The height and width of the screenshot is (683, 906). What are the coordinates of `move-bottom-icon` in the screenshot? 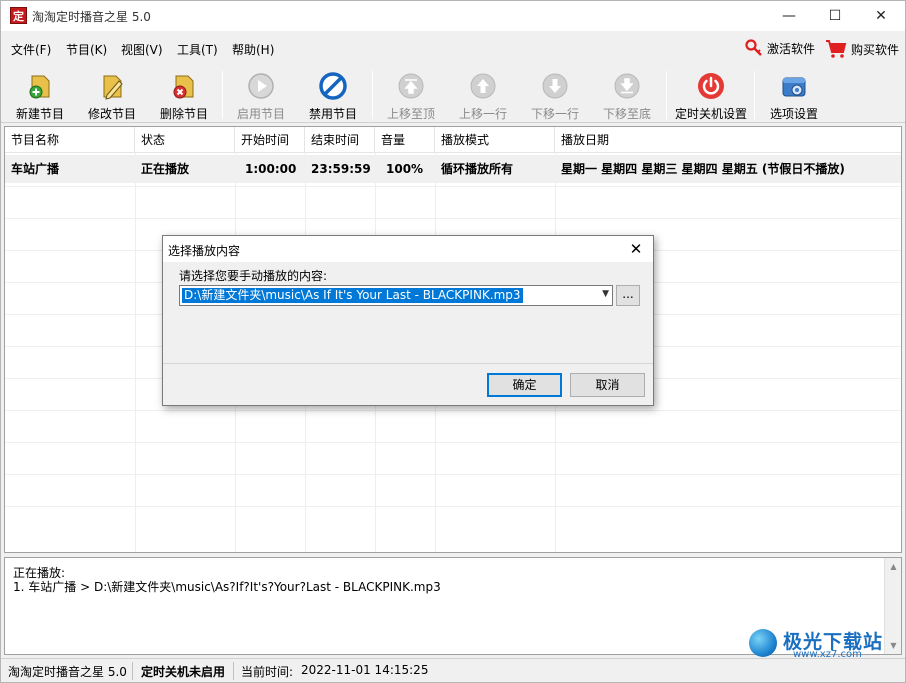 It's located at (627, 86).